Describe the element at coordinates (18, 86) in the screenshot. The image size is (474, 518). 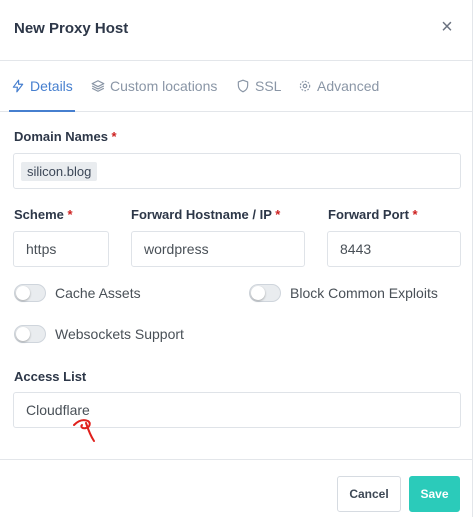
I see `bolt-icon` at that location.